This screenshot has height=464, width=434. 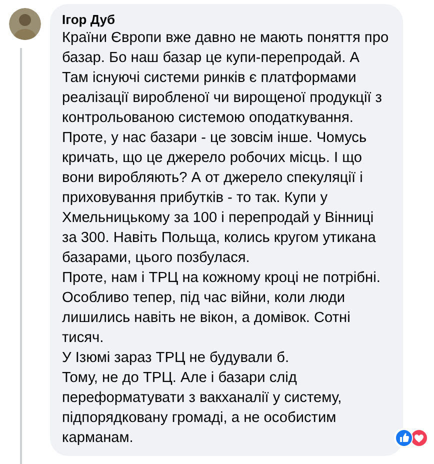 What do you see at coordinates (89, 20) in the screenshot?
I see `author-name: Ігор Дуб` at bounding box center [89, 20].